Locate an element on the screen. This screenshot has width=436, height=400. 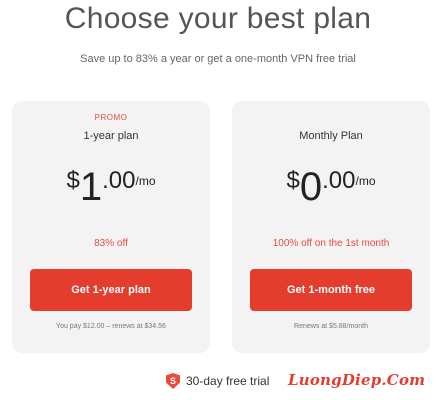
plan-name: Monthly Plan is located at coordinates (331, 136).